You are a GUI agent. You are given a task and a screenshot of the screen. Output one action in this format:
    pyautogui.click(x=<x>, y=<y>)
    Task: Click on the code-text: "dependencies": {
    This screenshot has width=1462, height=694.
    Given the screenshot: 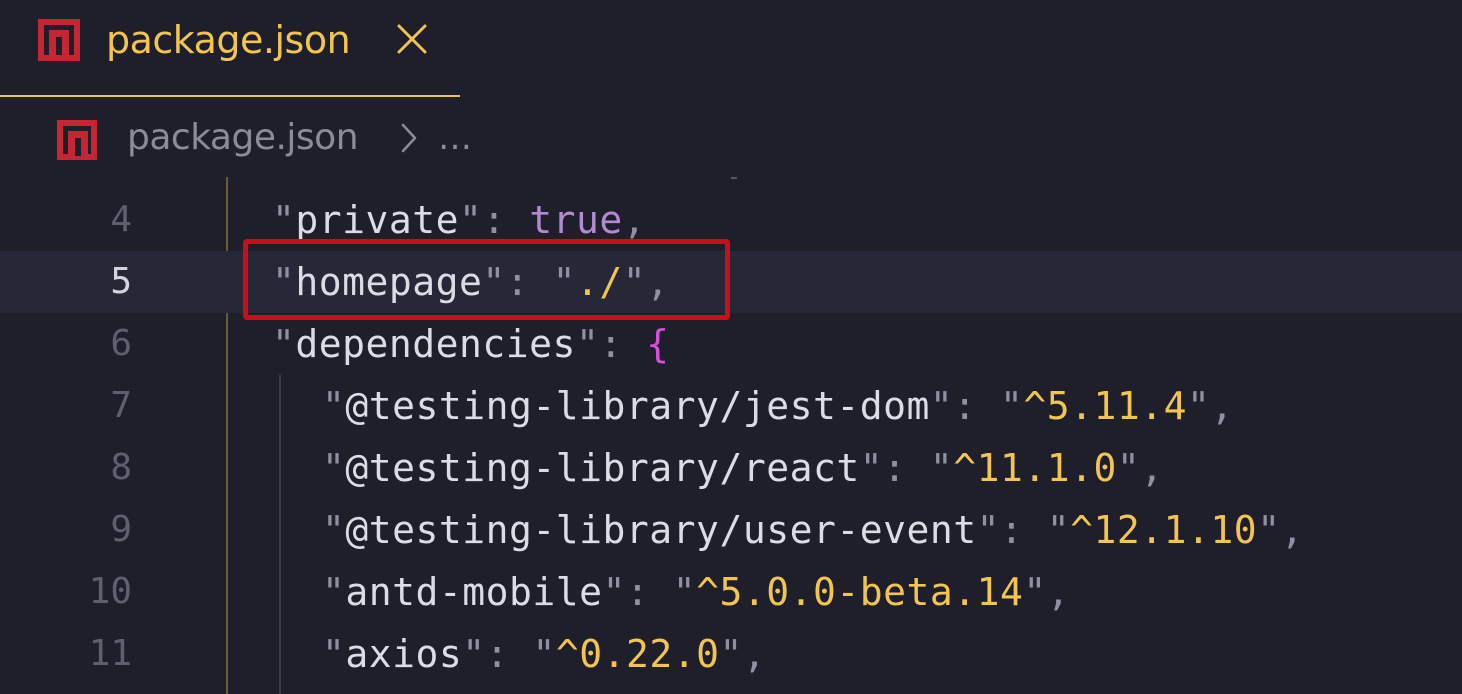 What is the action you would take?
    pyautogui.click(x=471, y=344)
    